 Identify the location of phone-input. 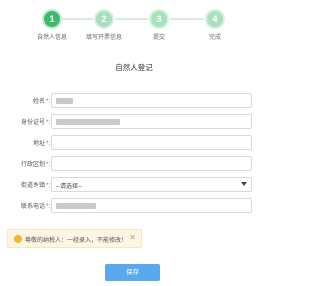
(151, 205).